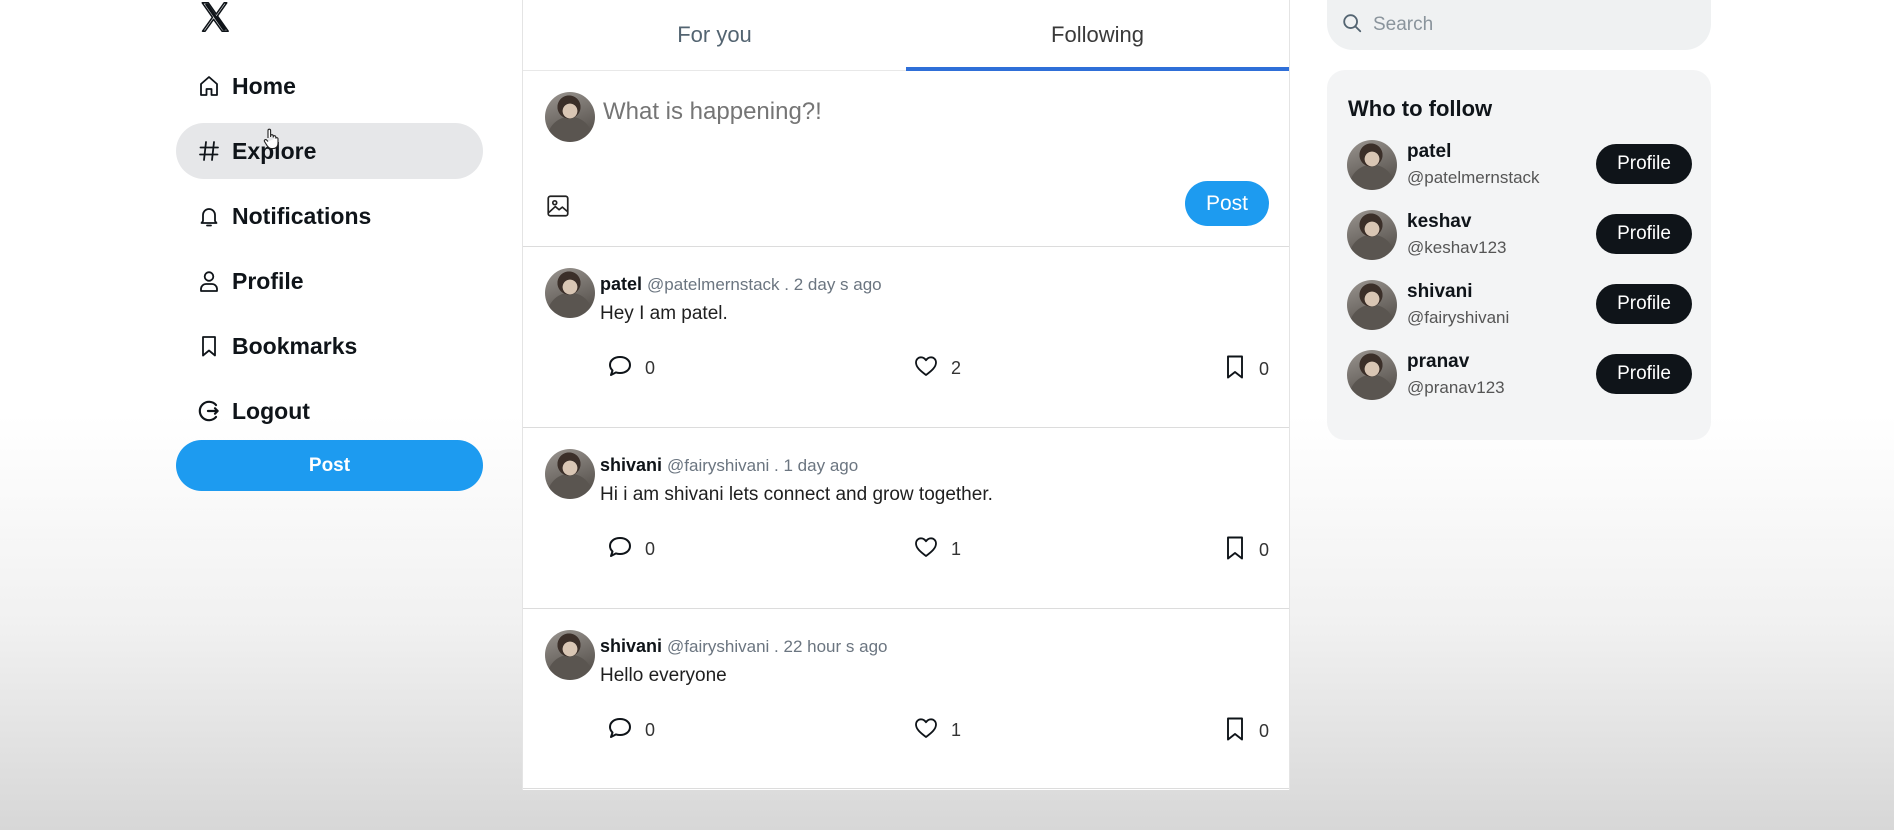 The height and width of the screenshot is (830, 1894). I want to click on who-to-follow-title: Who to follow, so click(1420, 108).